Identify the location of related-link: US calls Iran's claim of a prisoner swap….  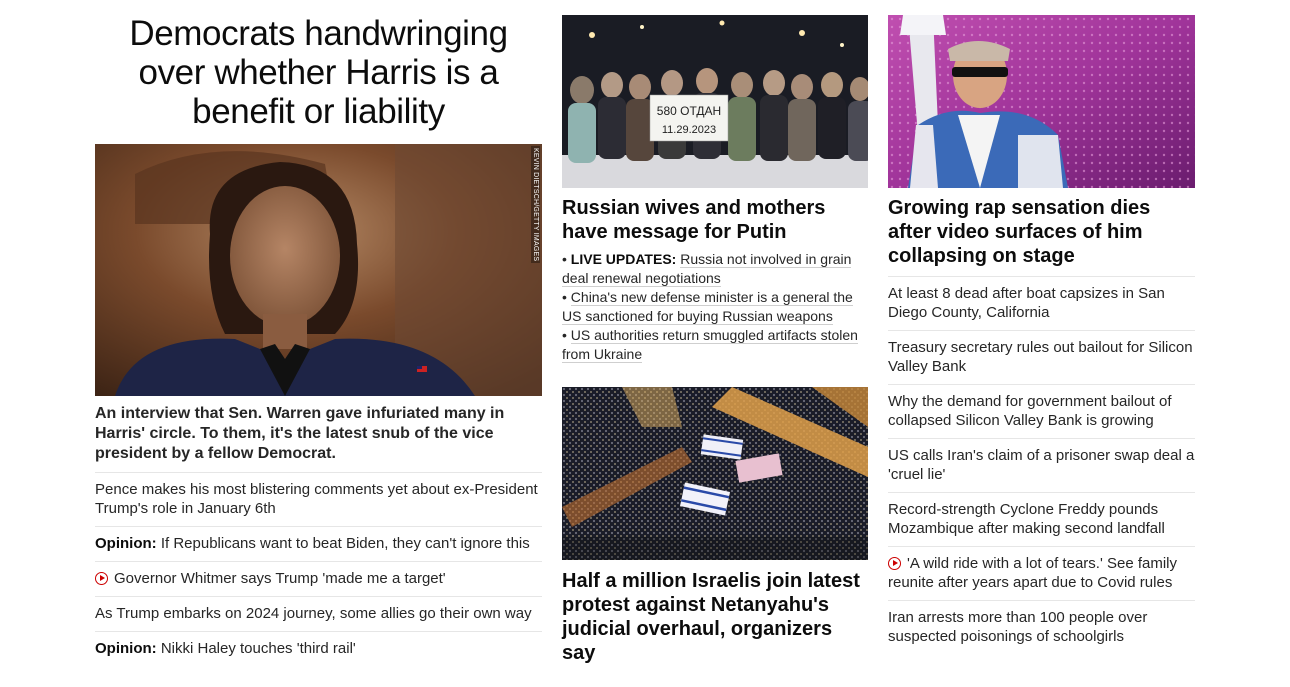
(1041, 465).